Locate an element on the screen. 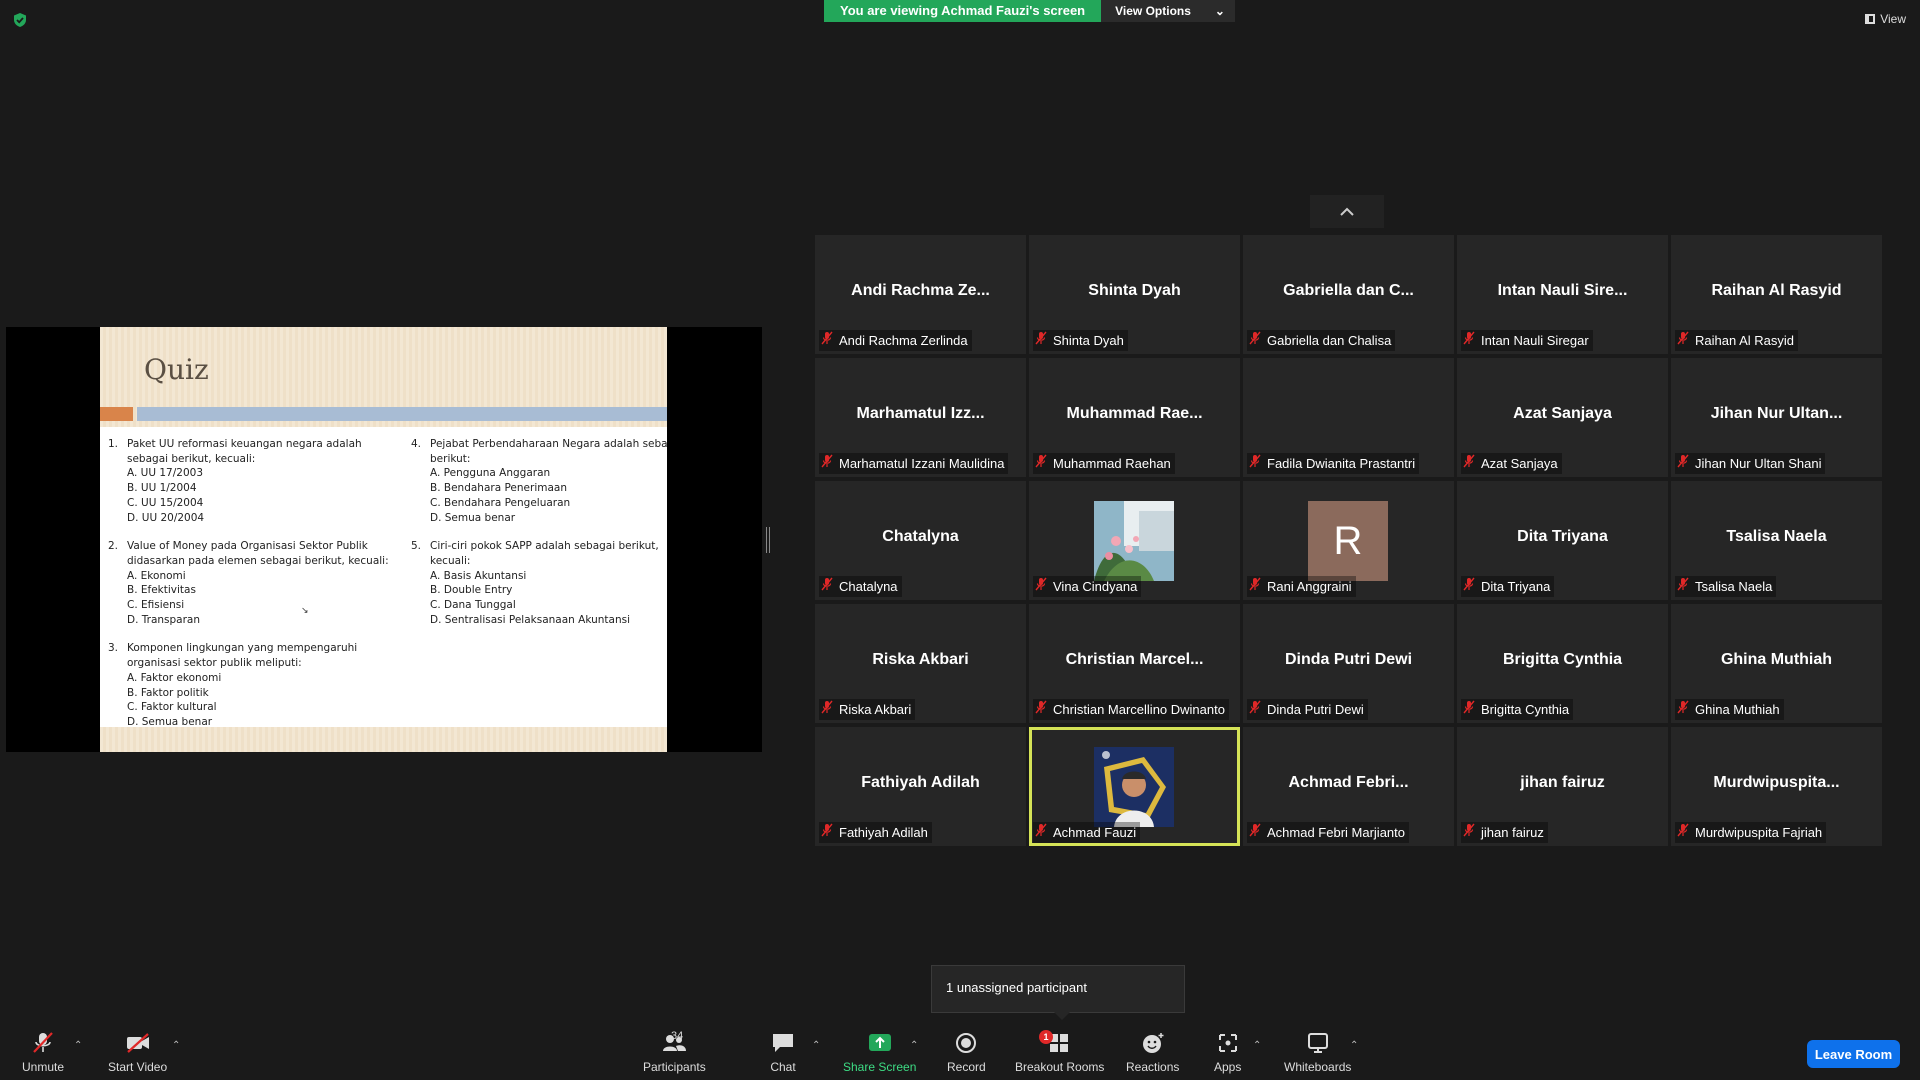  participant-tile: Ghina Muthiah Ghina Muthiah is located at coordinates (1776, 663).